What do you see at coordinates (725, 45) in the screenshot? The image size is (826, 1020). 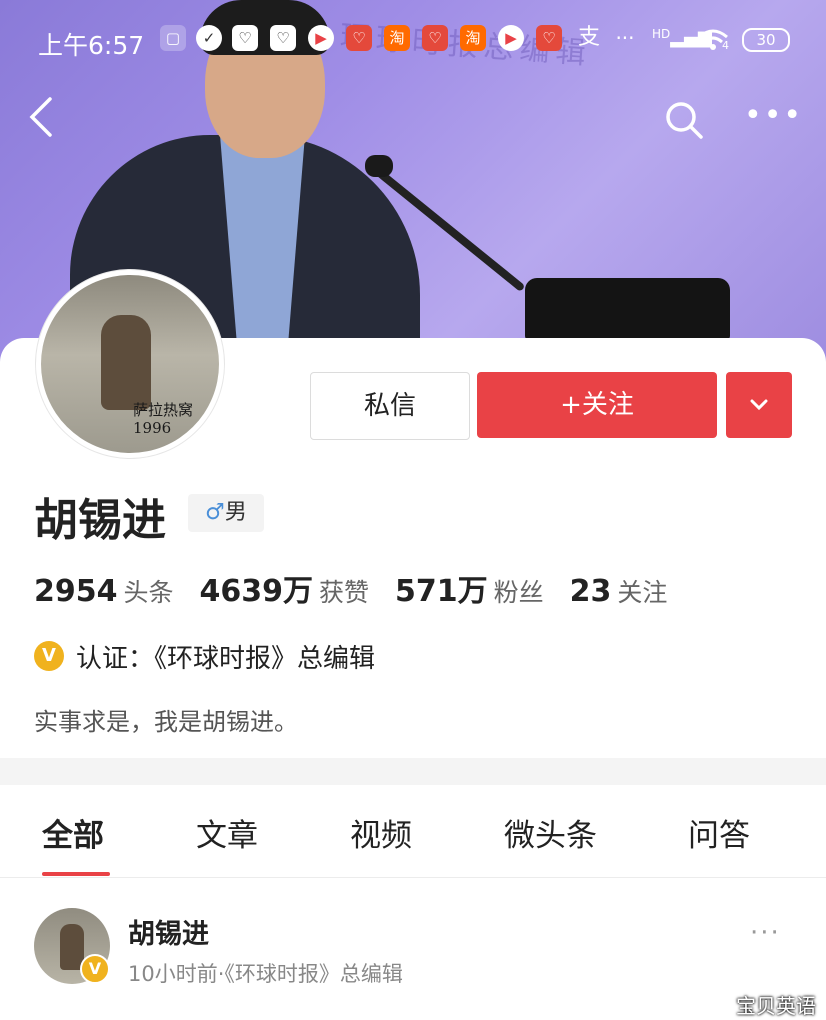 I see `wifi-badge: 4` at bounding box center [725, 45].